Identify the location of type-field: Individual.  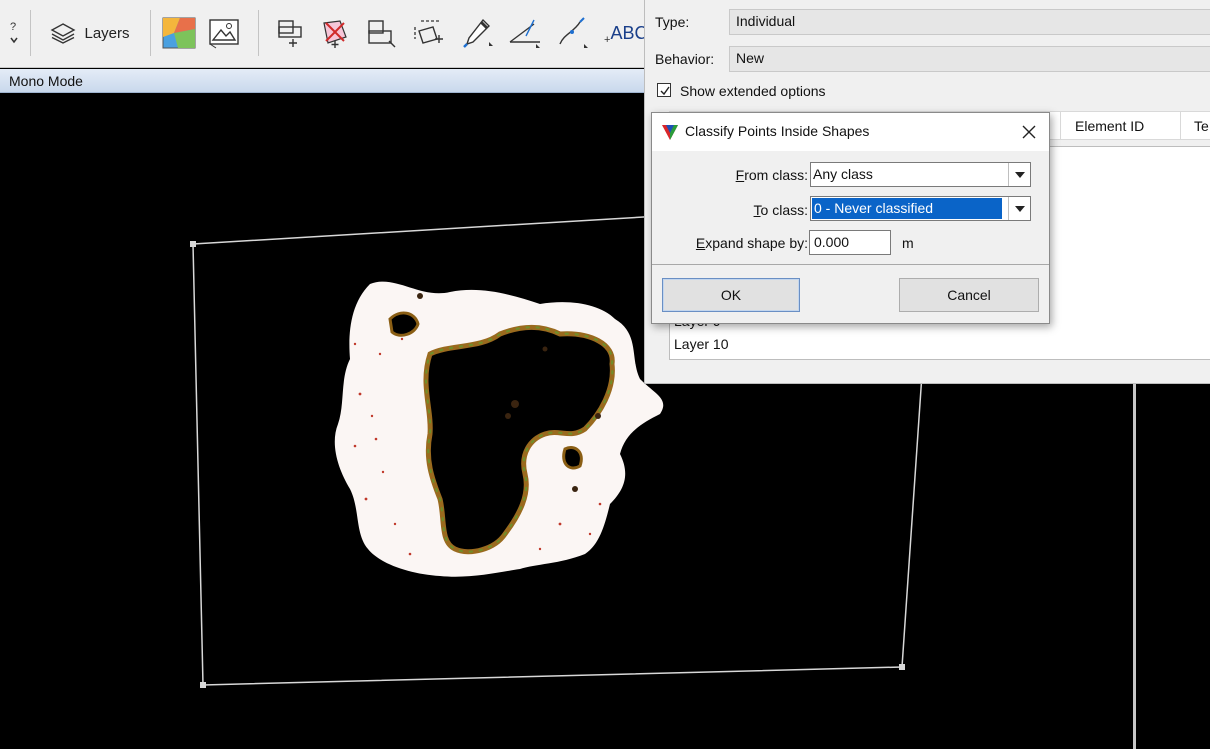
(969, 22).